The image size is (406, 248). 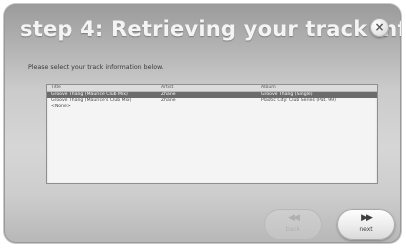 I want to click on table-header: Title Artist Album, so click(x=212, y=88).